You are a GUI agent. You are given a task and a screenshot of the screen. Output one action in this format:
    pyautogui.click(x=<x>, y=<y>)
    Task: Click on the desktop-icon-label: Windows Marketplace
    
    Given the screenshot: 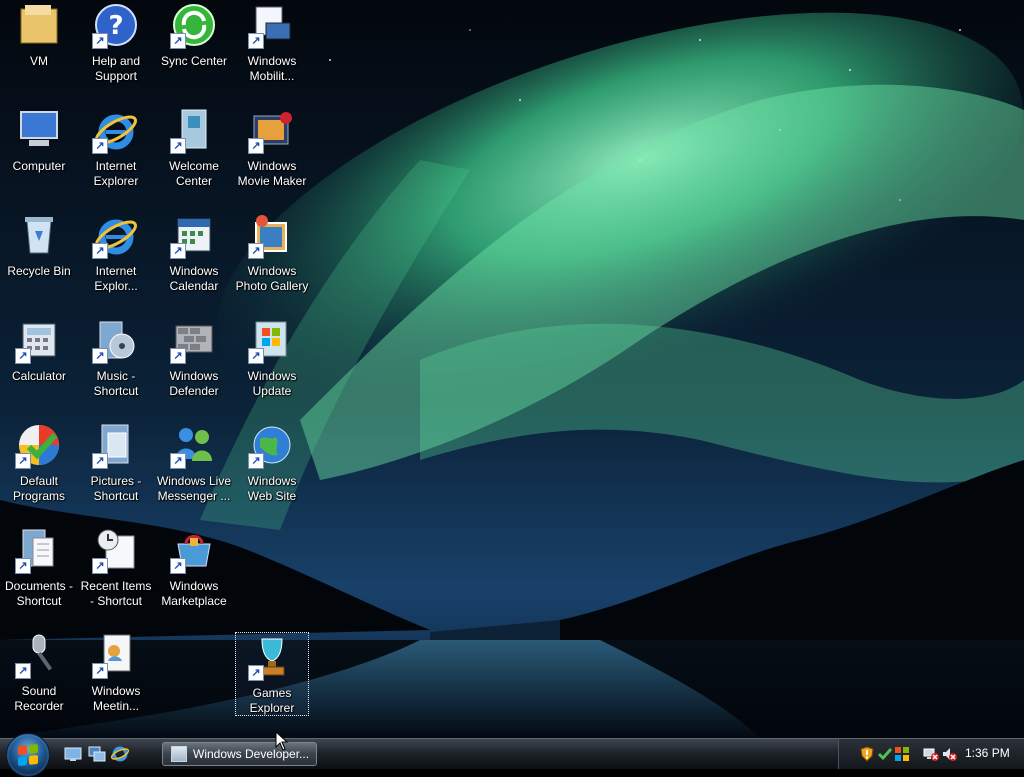 What is the action you would take?
    pyautogui.click(x=194, y=593)
    